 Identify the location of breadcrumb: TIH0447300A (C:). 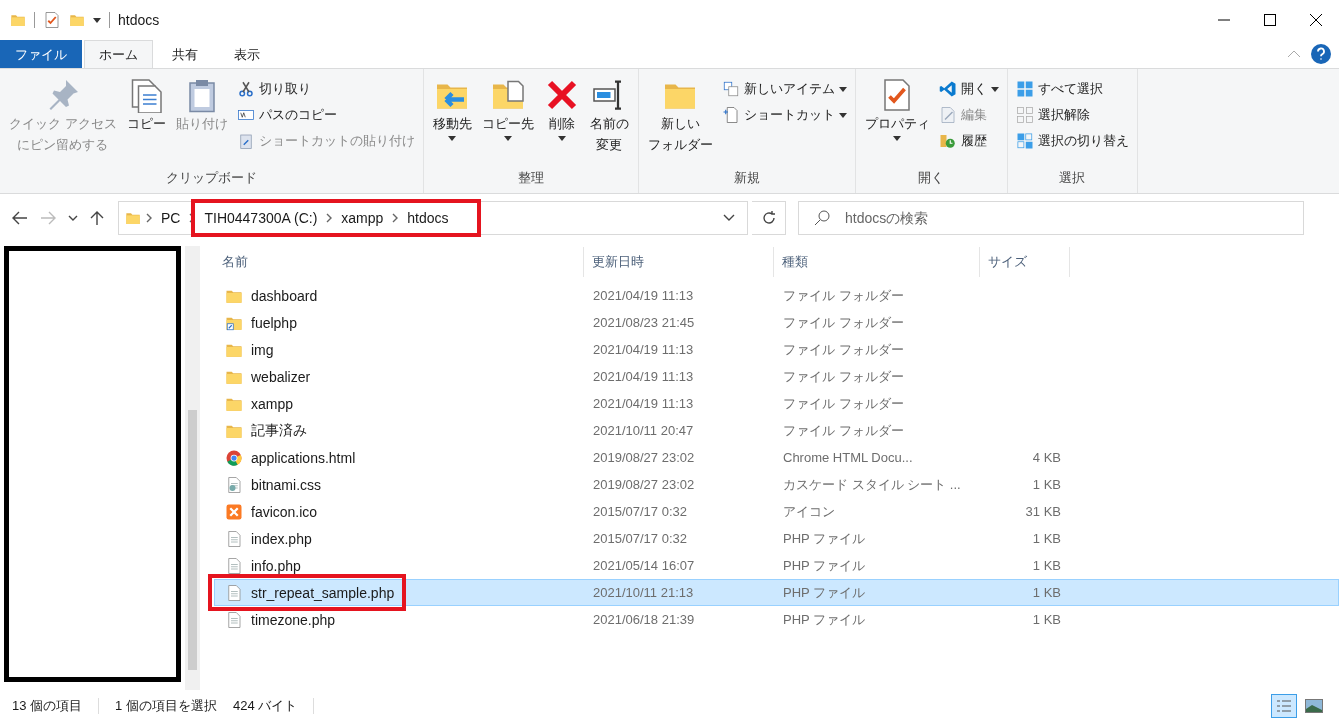
(261, 218).